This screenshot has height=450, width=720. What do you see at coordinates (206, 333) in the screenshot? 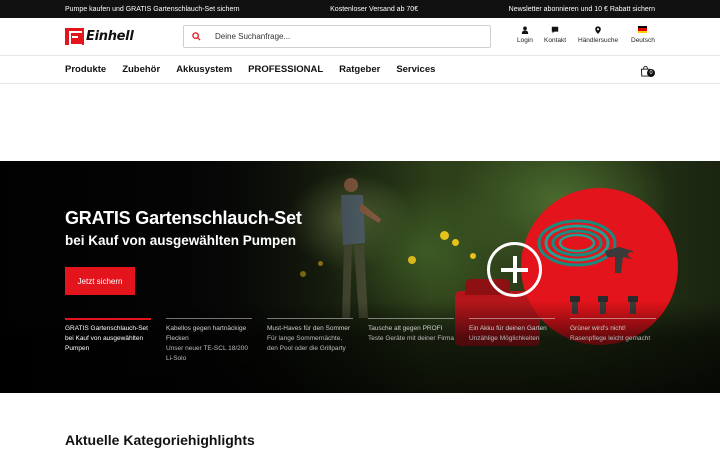
I see `slide-tab-title: Kabellos gegen hartnäckige Flecken` at bounding box center [206, 333].